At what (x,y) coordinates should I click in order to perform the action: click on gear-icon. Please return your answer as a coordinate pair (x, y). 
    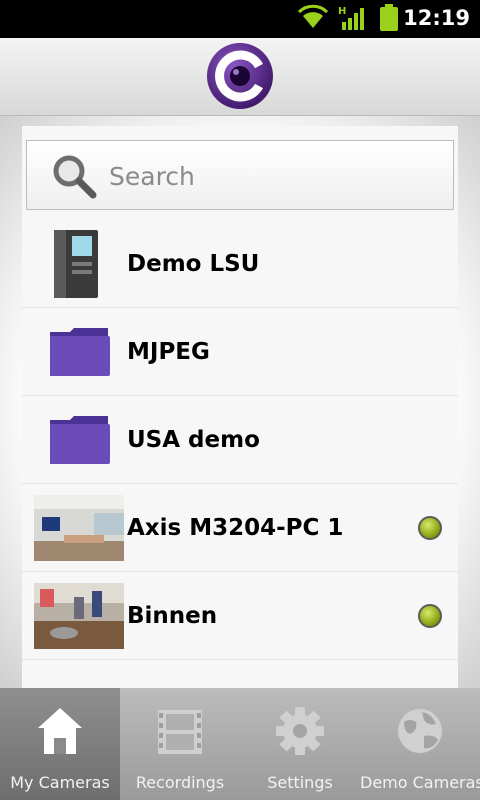
    Looking at the image, I should click on (300, 731).